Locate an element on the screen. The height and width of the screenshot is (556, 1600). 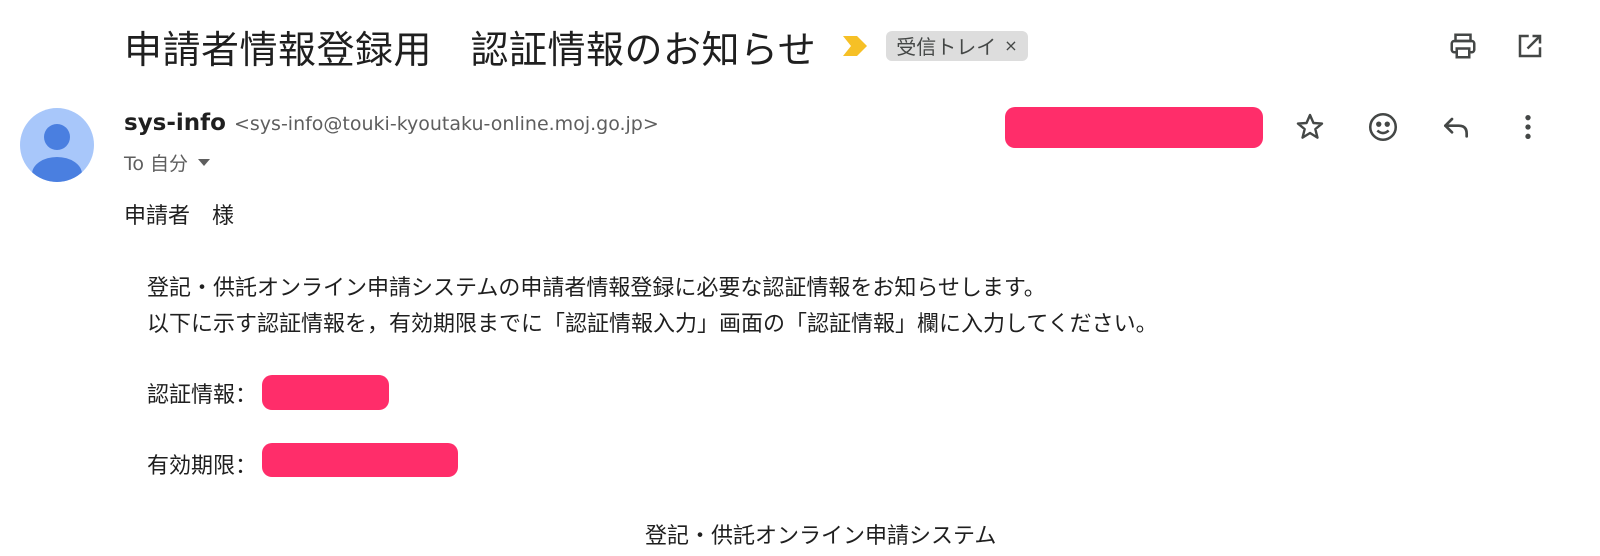
sender-avatar is located at coordinates (57, 145).